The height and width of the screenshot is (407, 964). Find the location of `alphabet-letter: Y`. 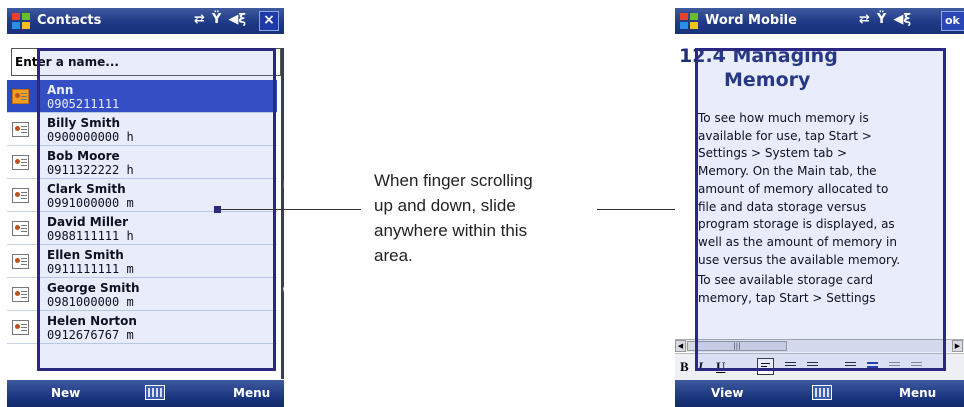

alphabet-letter: Y is located at coordinates (282, 313).